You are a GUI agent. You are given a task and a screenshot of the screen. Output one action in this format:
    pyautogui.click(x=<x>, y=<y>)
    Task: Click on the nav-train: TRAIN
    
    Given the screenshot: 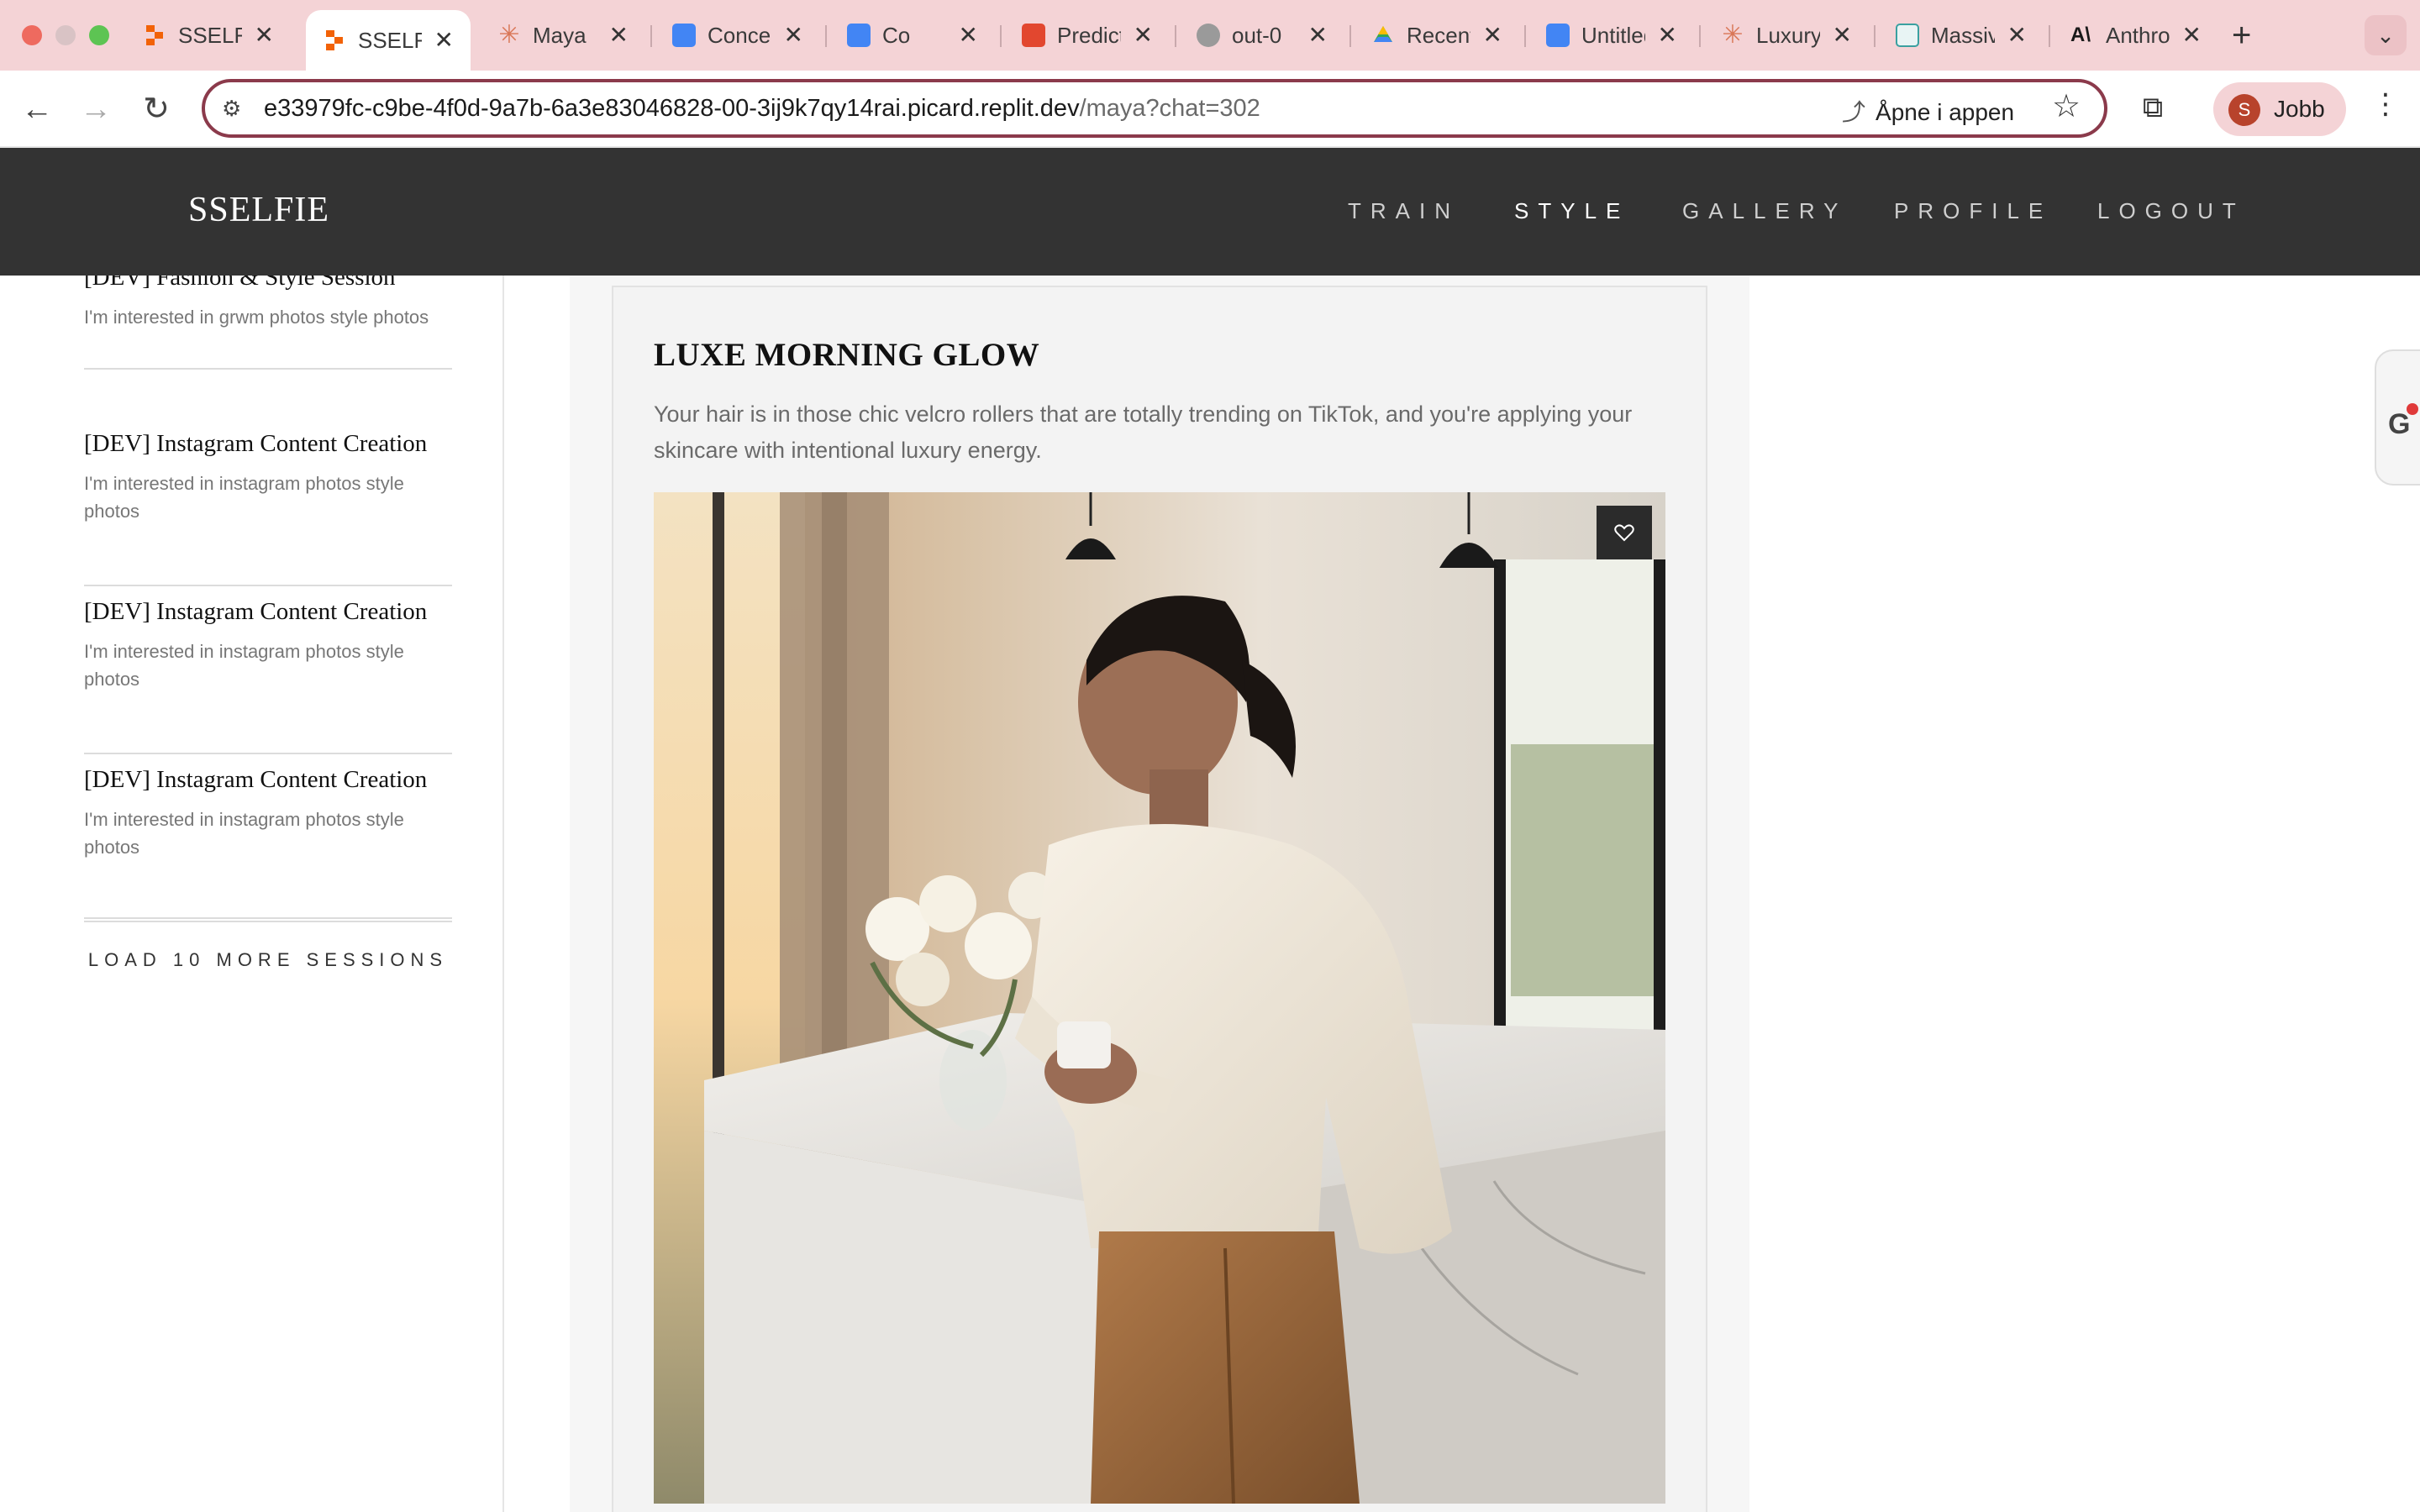 What is the action you would take?
    pyautogui.click(x=1404, y=211)
    